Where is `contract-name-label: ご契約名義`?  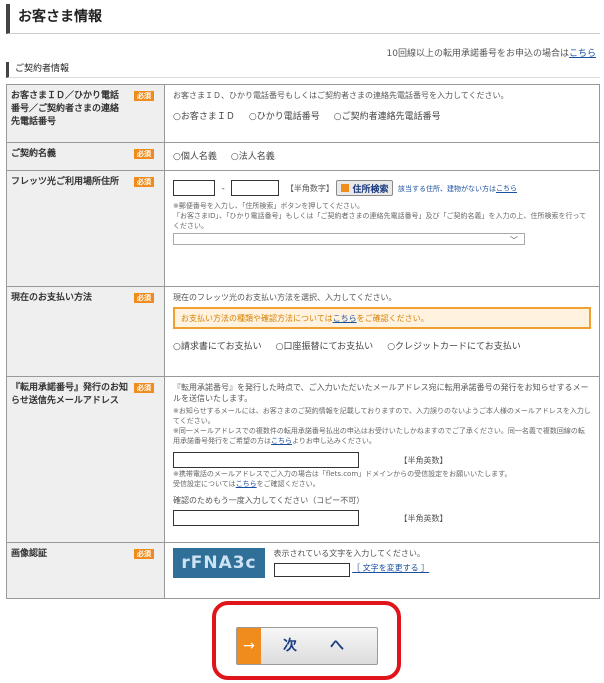
contract-name-label: ご契約名義 is located at coordinates (34, 154).